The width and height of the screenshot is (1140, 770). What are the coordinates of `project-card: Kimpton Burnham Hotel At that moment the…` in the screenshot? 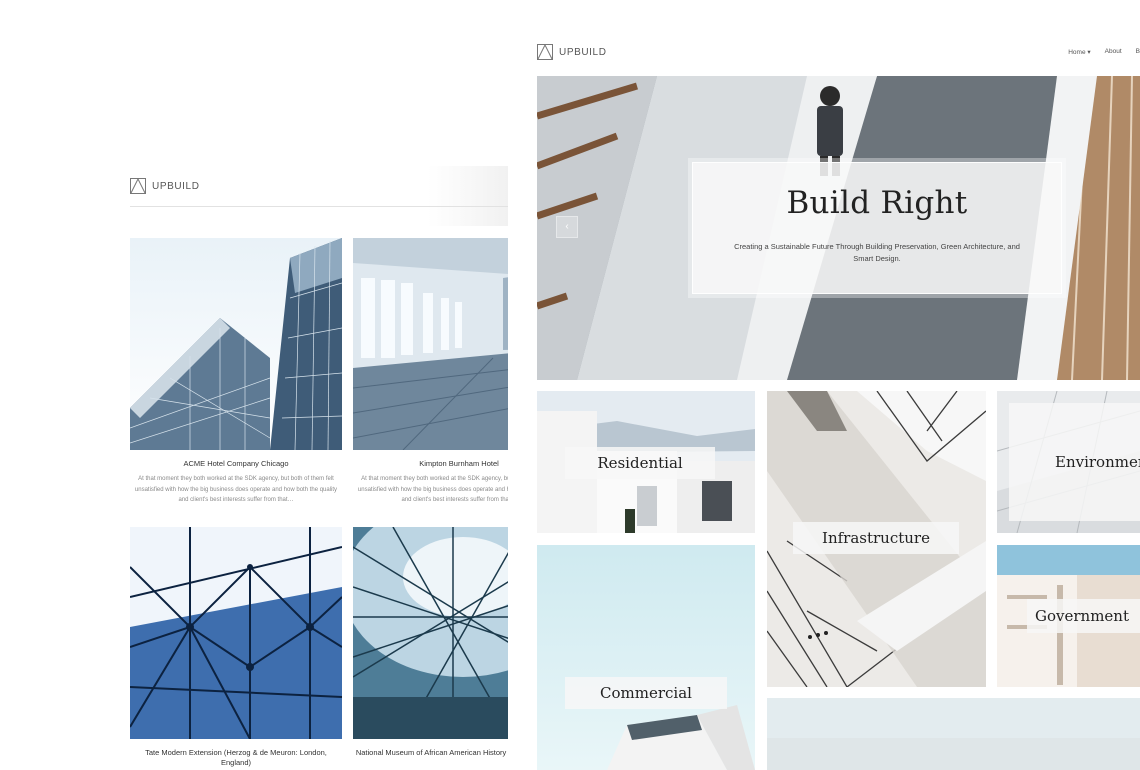 It's located at (430, 372).